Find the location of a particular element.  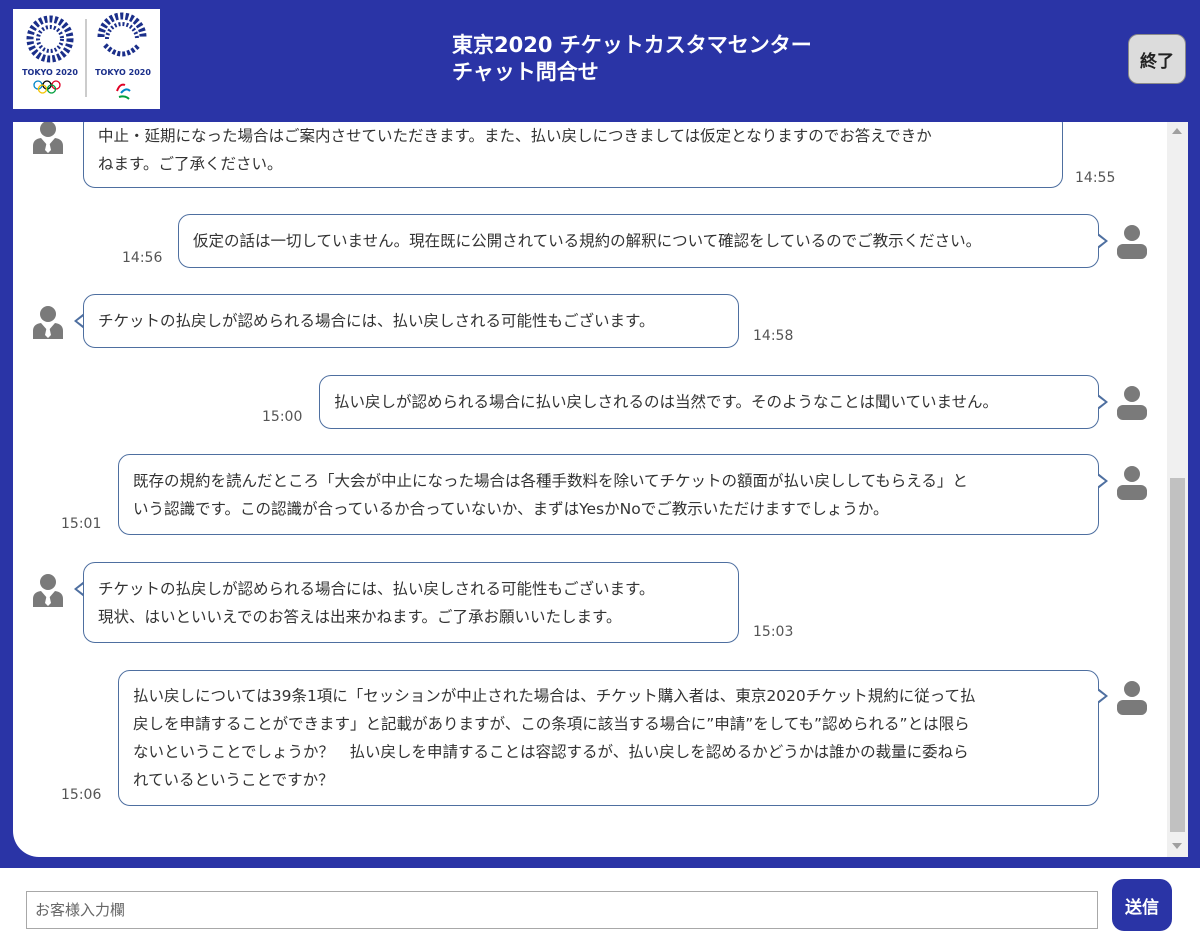

end-chat-button: 終了 is located at coordinates (1157, 59).